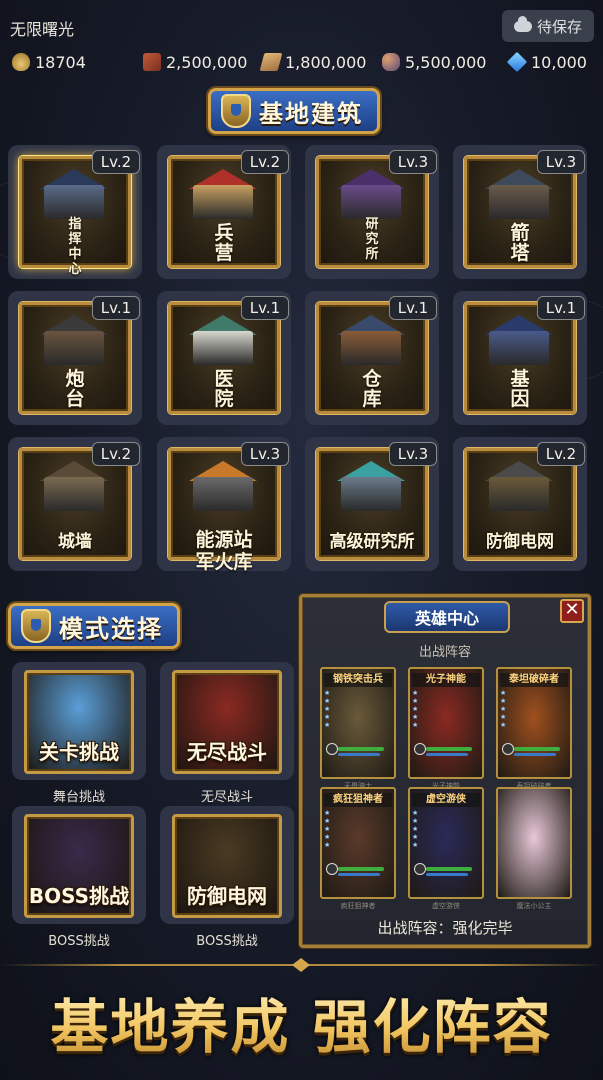  Describe the element at coordinates (534, 680) in the screenshot. I see `hero-name: 泰坦破碎者` at that location.